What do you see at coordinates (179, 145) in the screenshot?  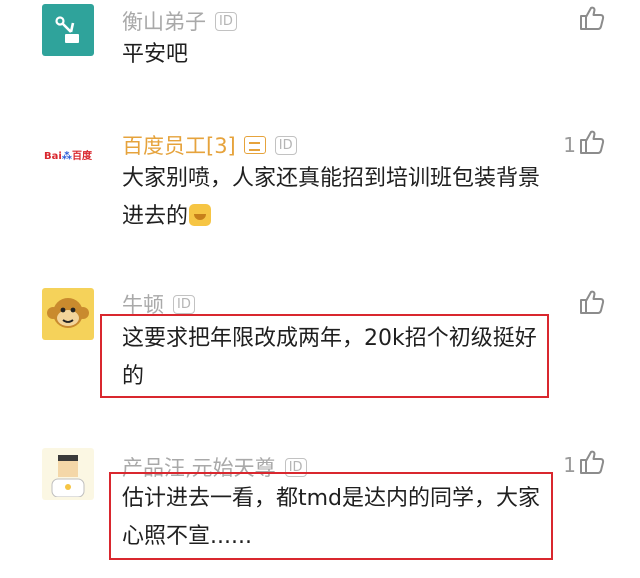 I see `author-name: 百度员工[3]` at bounding box center [179, 145].